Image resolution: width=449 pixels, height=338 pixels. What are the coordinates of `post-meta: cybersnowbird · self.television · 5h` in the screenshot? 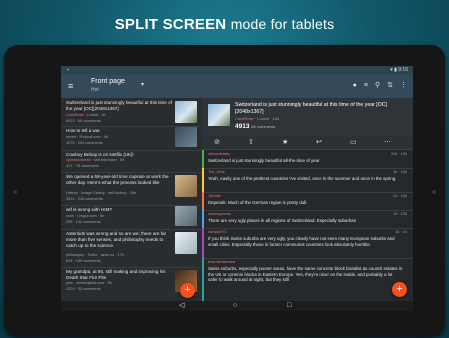 It's located at (95, 160).